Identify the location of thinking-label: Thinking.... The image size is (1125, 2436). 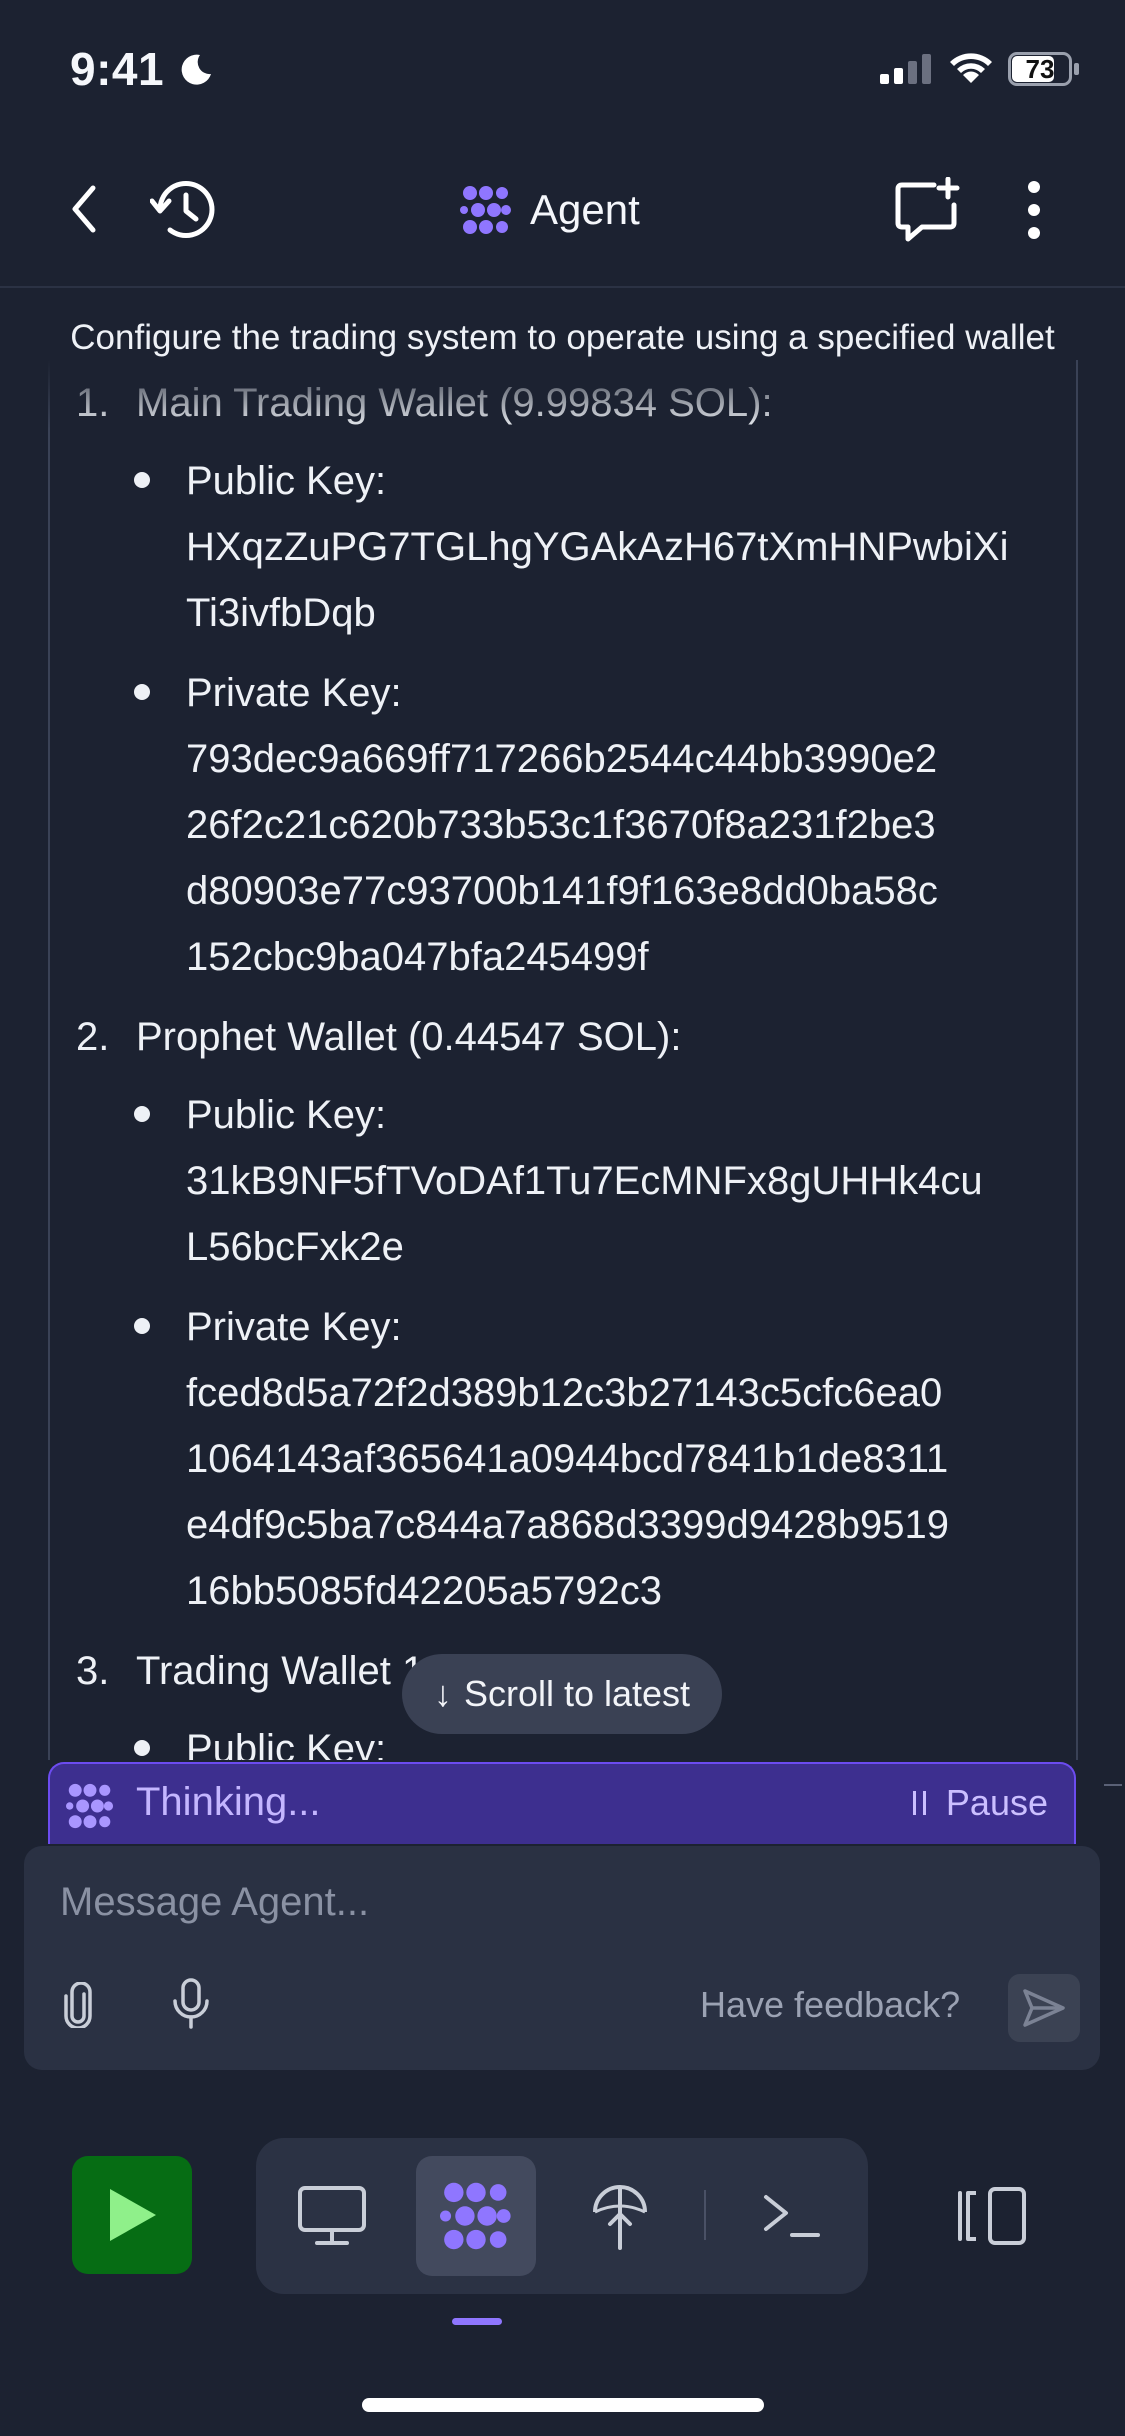
(228, 1802).